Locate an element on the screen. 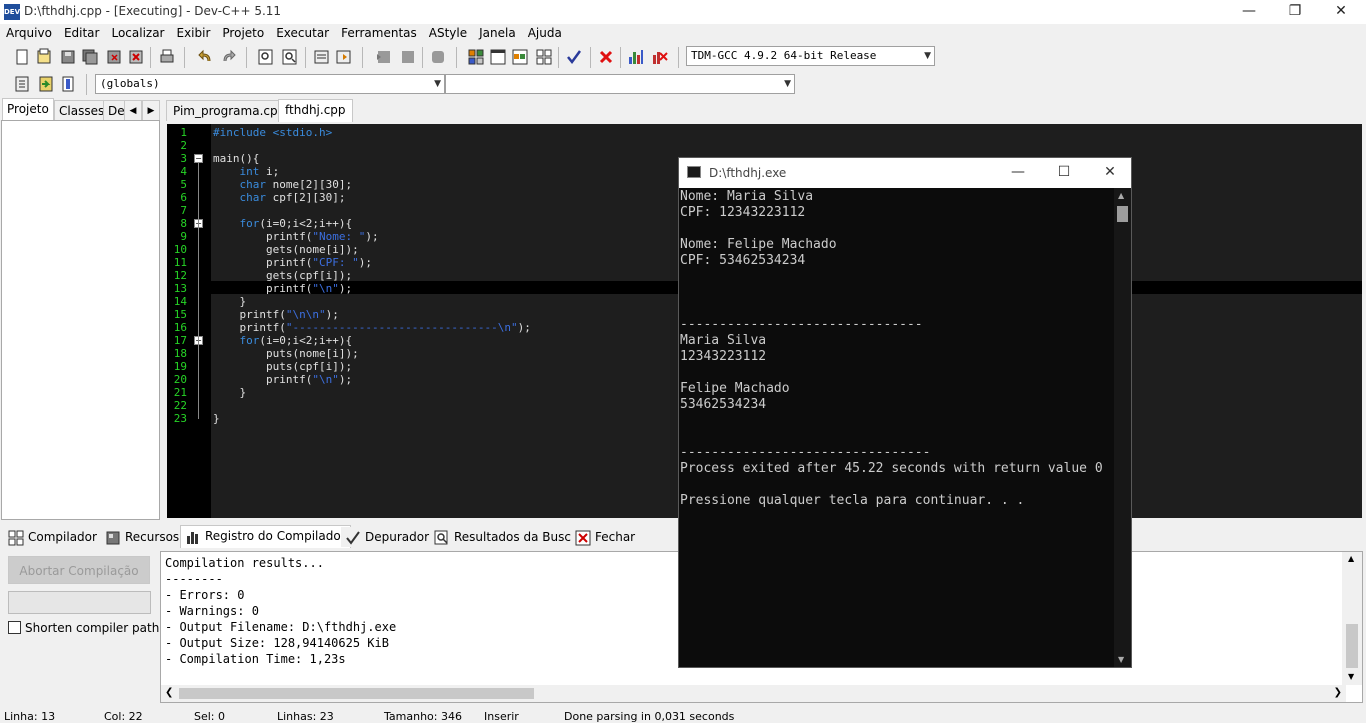 This screenshot has height=723, width=1366. scope-select: (globals) ▼ is located at coordinates (270, 84).